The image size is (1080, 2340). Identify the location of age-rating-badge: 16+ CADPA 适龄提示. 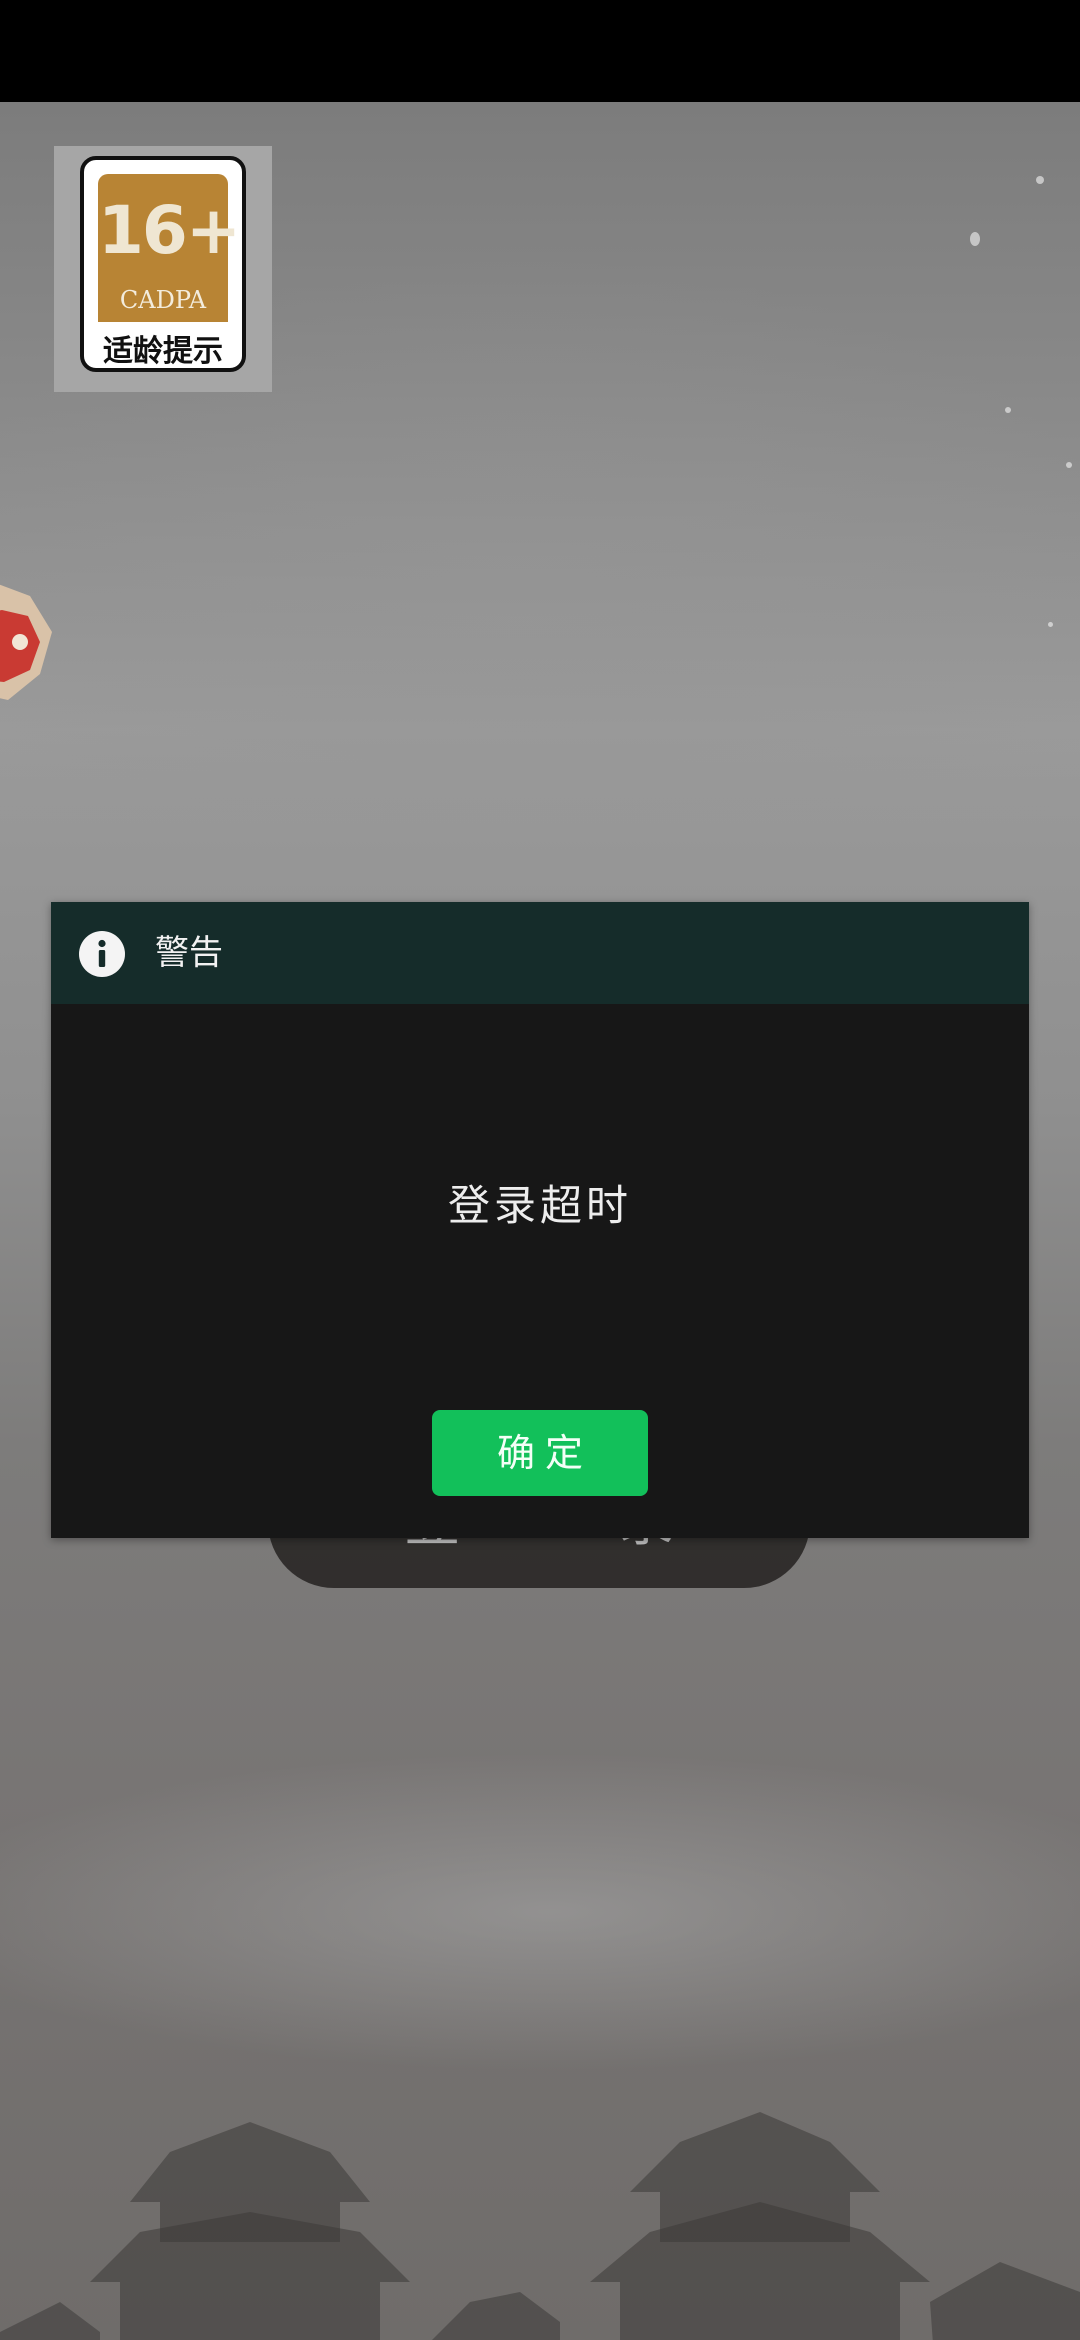
(163, 269).